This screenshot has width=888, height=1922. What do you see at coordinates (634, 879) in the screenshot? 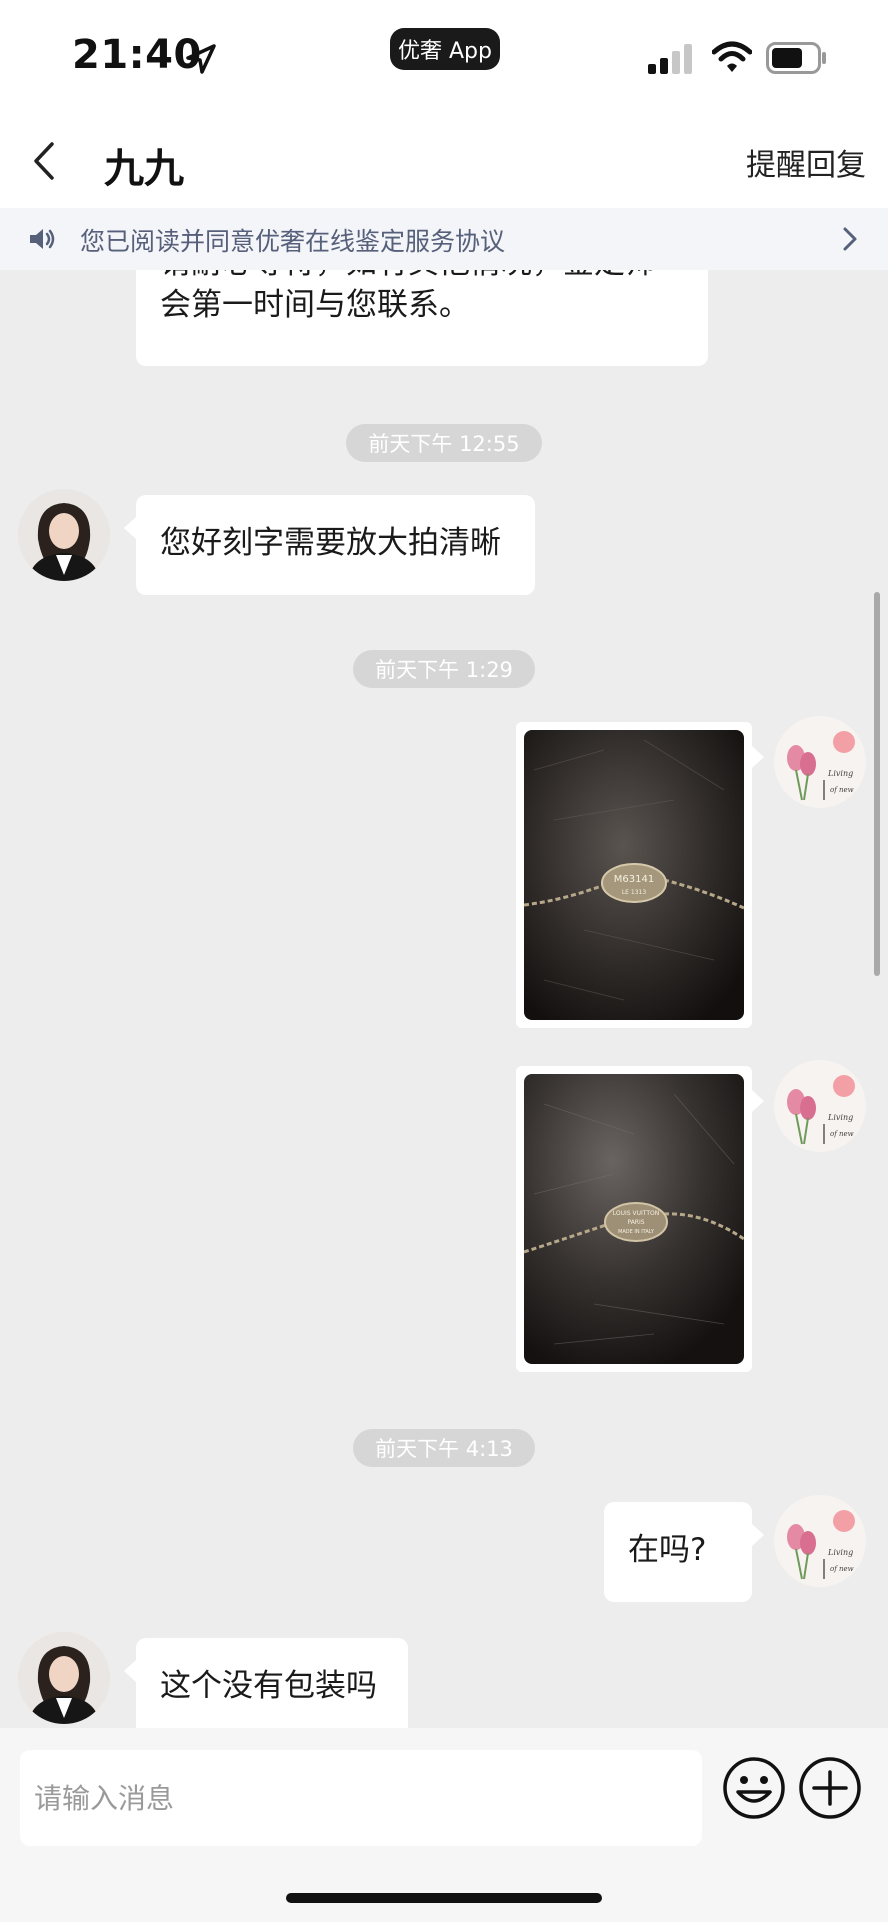
I see `engraving-text: M63141` at bounding box center [634, 879].